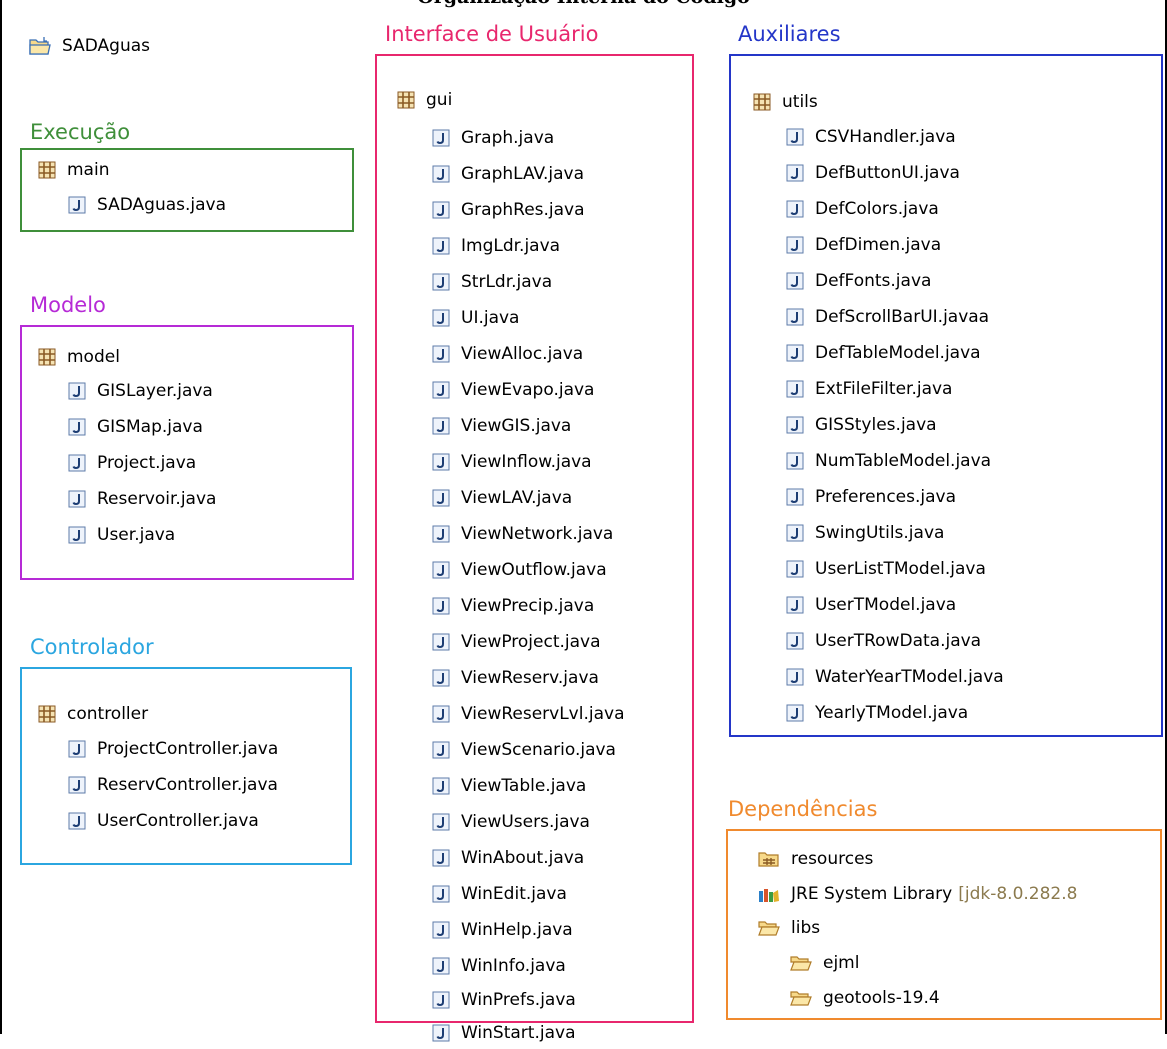  I want to click on file-row: ViewPrecip.java, so click(513, 606).